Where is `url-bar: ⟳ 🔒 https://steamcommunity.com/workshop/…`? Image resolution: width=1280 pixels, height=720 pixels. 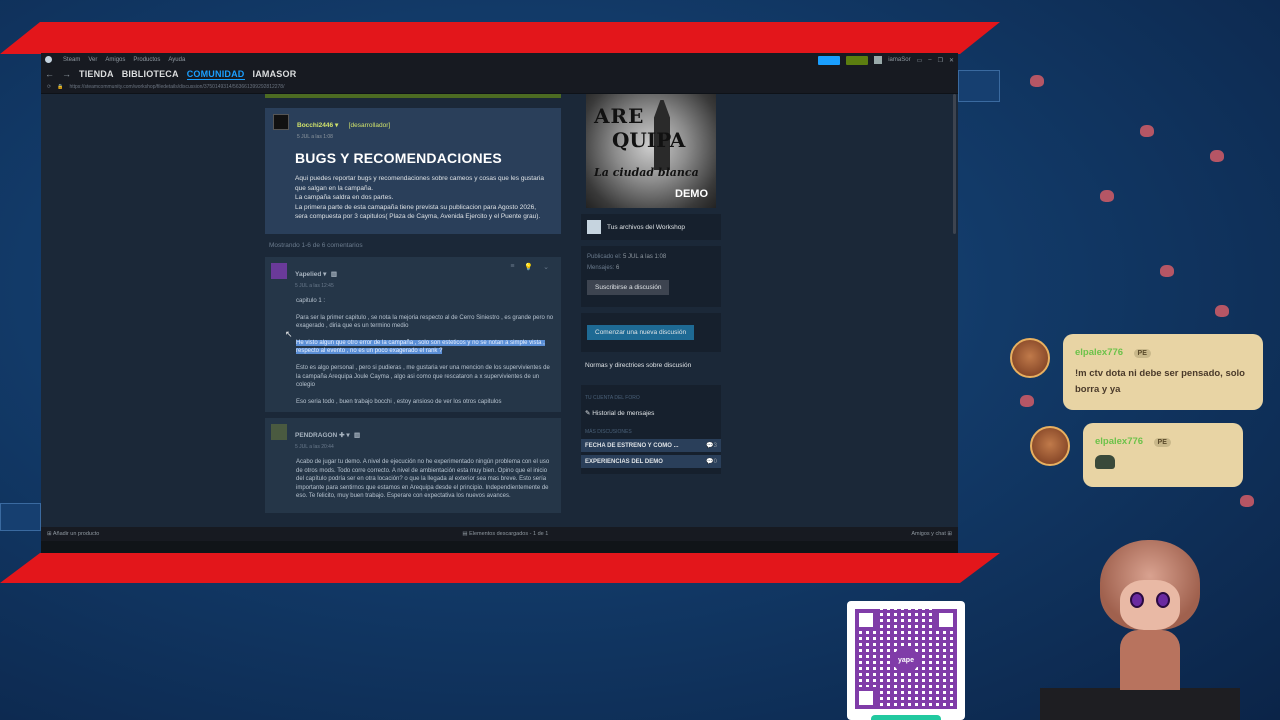 url-bar: ⟳ 🔒 https://steamcommunity.com/workshop/… is located at coordinates (499, 87).